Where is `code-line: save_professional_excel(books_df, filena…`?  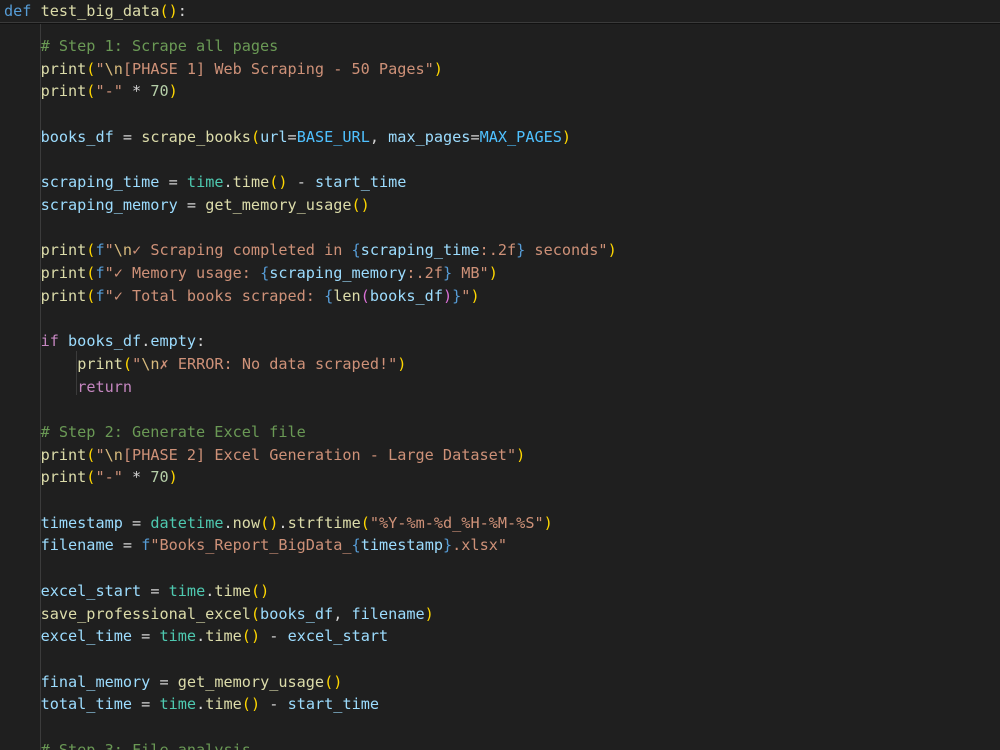
code-line: save_professional_excel(books_df, filena… is located at coordinates (219, 614).